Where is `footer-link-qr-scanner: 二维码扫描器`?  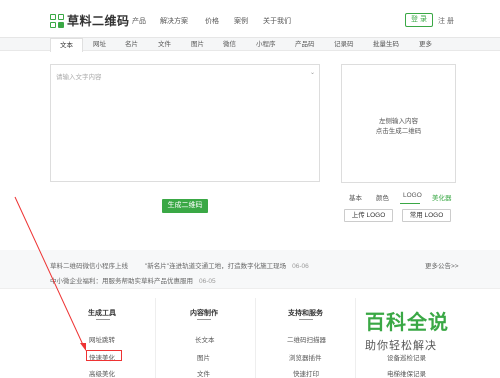 footer-link-qr-scanner: 二维码扫描器 is located at coordinates (306, 339).